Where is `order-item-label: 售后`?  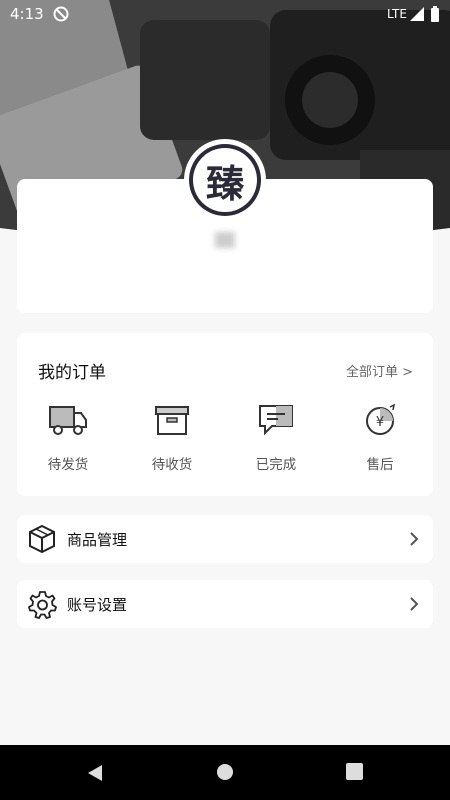
order-item-label: 售后 is located at coordinates (380, 465).